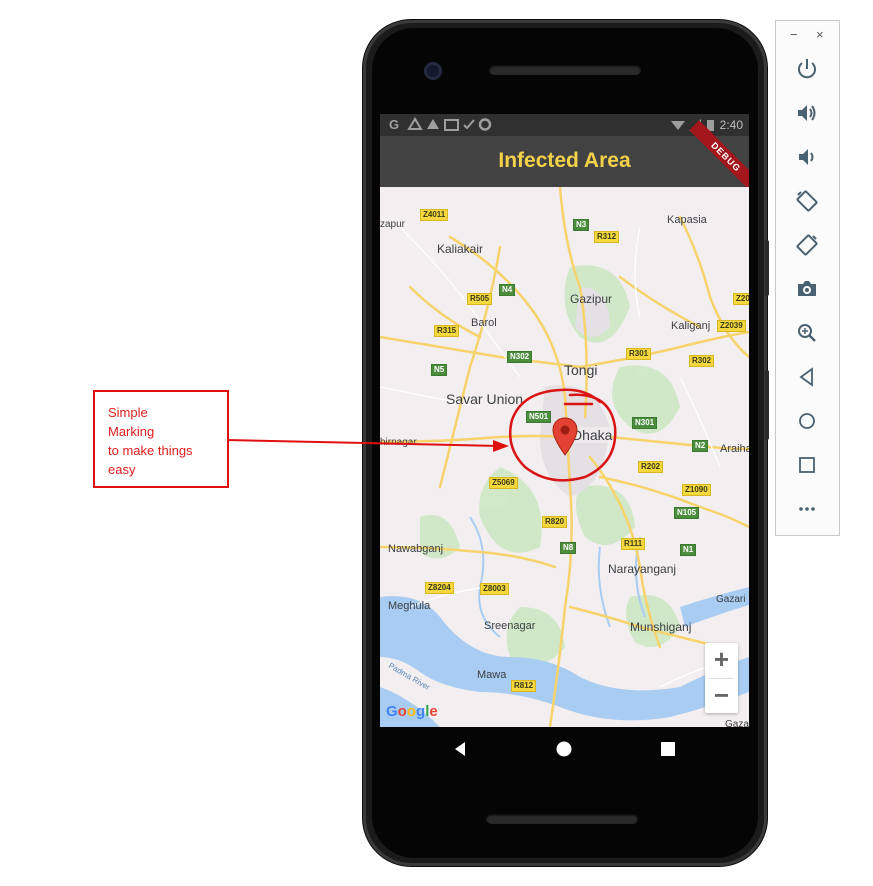 The height and width of the screenshot is (886, 873). What do you see at coordinates (767, 405) in the screenshot?
I see `volume-key` at bounding box center [767, 405].